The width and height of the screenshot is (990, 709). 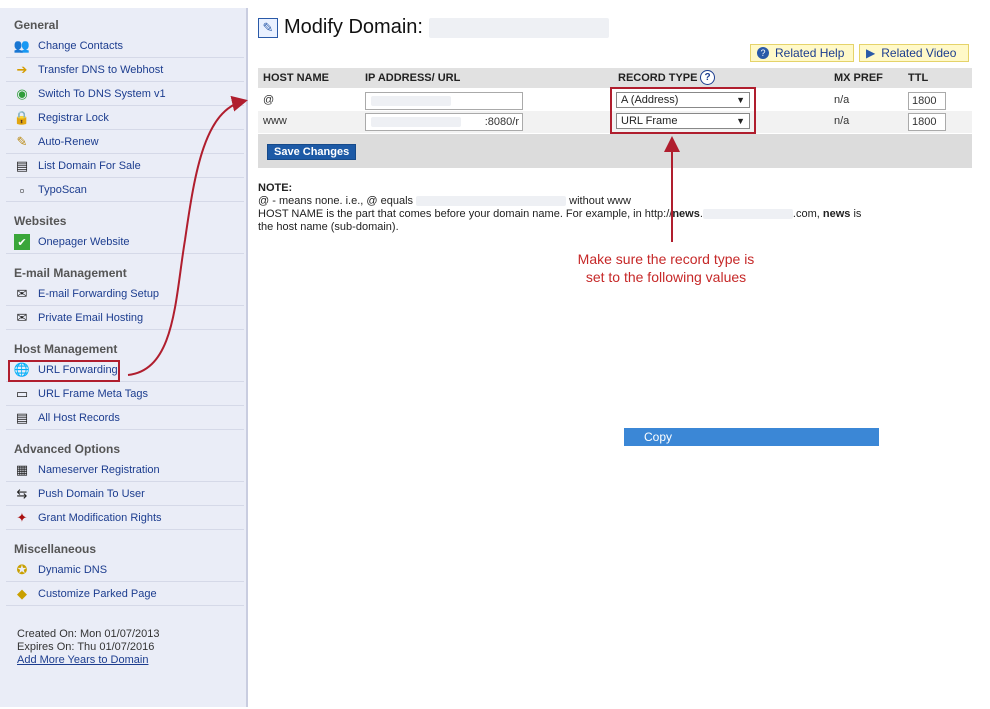 What do you see at coordinates (125, 46) in the screenshot?
I see `sidebar-item-change-contacts: 👥 Change Contacts` at bounding box center [125, 46].